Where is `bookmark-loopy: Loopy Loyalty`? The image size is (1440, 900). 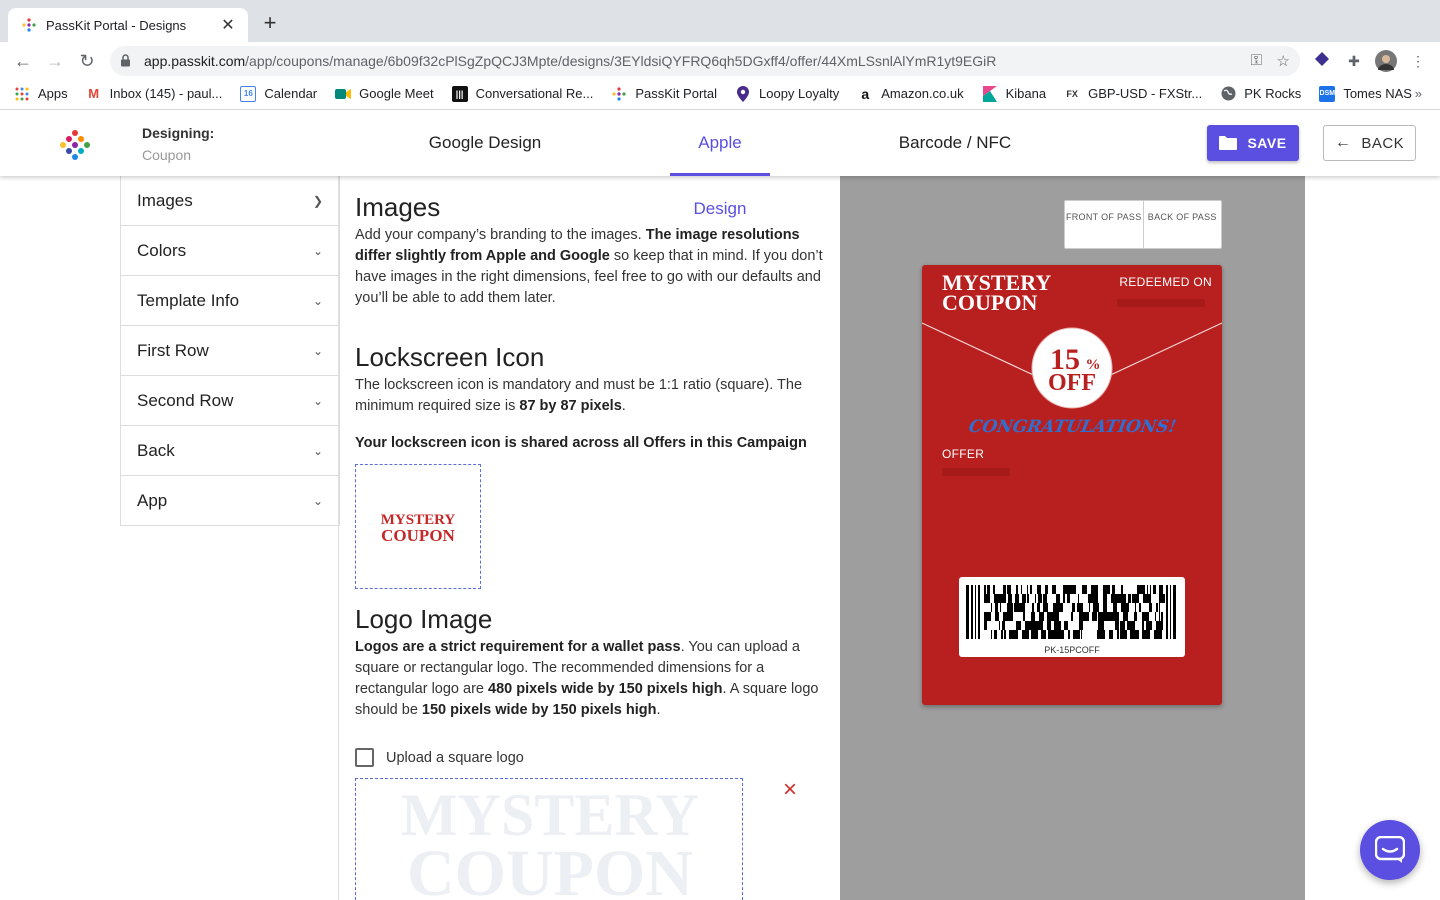
bookmark-loopy: Loopy Loyalty is located at coordinates (787, 93).